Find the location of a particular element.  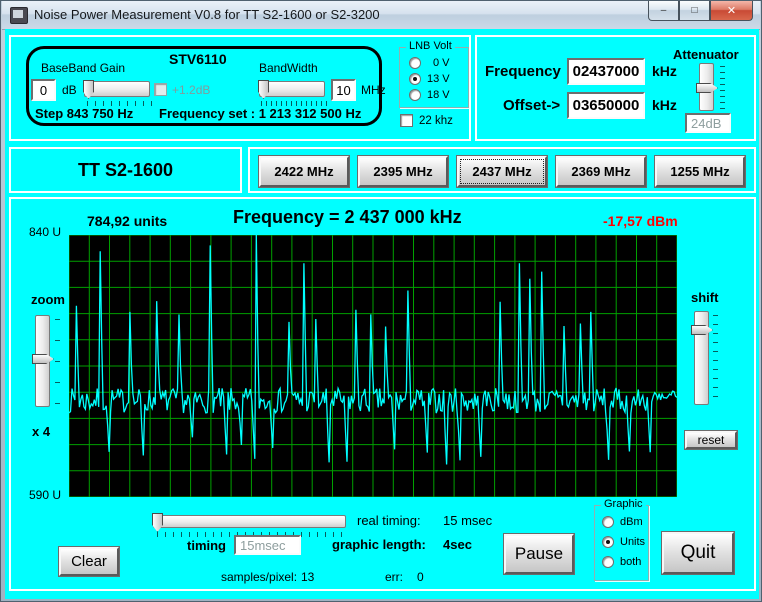

preset-2369mhz-button: 2369 MHz is located at coordinates (601, 171).